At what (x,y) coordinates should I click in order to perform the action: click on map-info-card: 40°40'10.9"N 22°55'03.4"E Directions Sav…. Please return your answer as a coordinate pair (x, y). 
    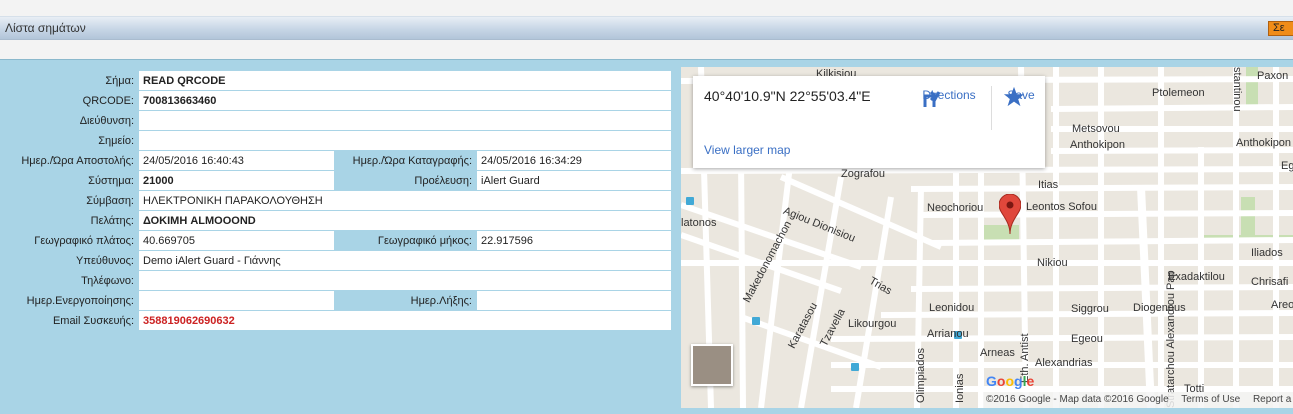
    Looking at the image, I should click on (869, 122).